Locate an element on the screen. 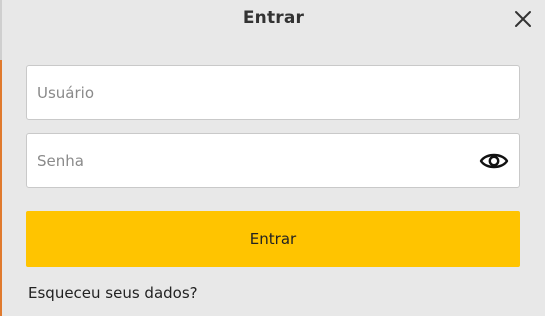 This screenshot has width=545, height=316. username-input is located at coordinates (257, 92).